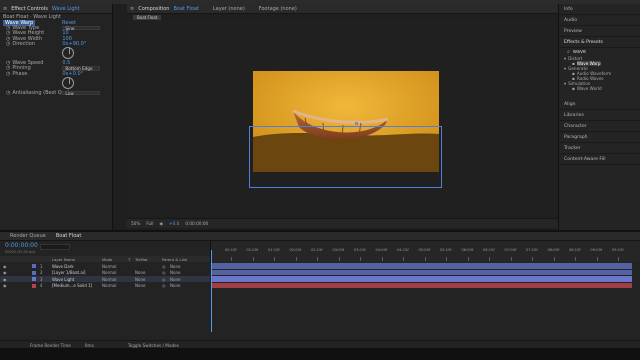 The height and width of the screenshot is (360, 640). I want to click on layer-name: Wave Dark, so click(63, 266).